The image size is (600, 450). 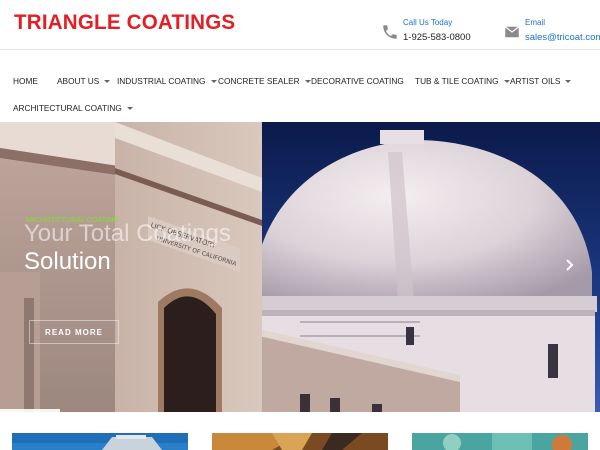 What do you see at coordinates (124, 23) in the screenshot?
I see `site-logo: TRIANGLE COATINGS` at bounding box center [124, 23].